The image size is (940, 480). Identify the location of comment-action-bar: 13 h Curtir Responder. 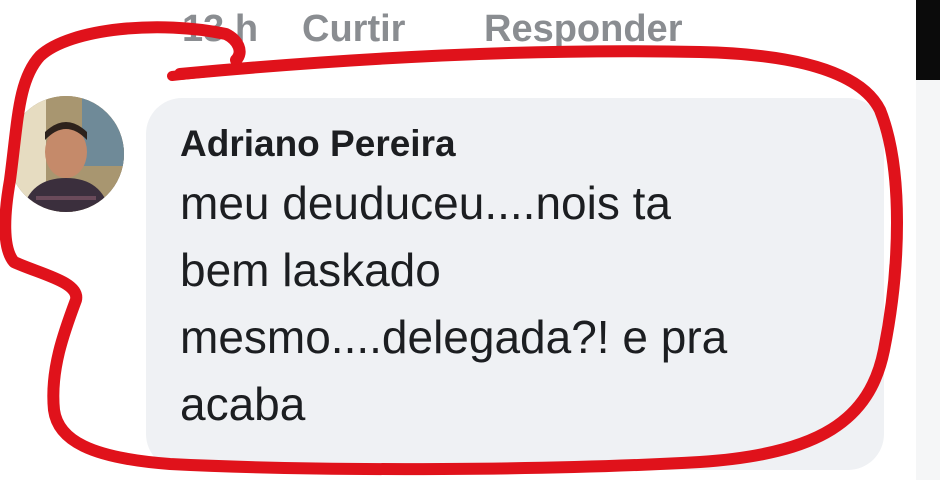
(470, 31).